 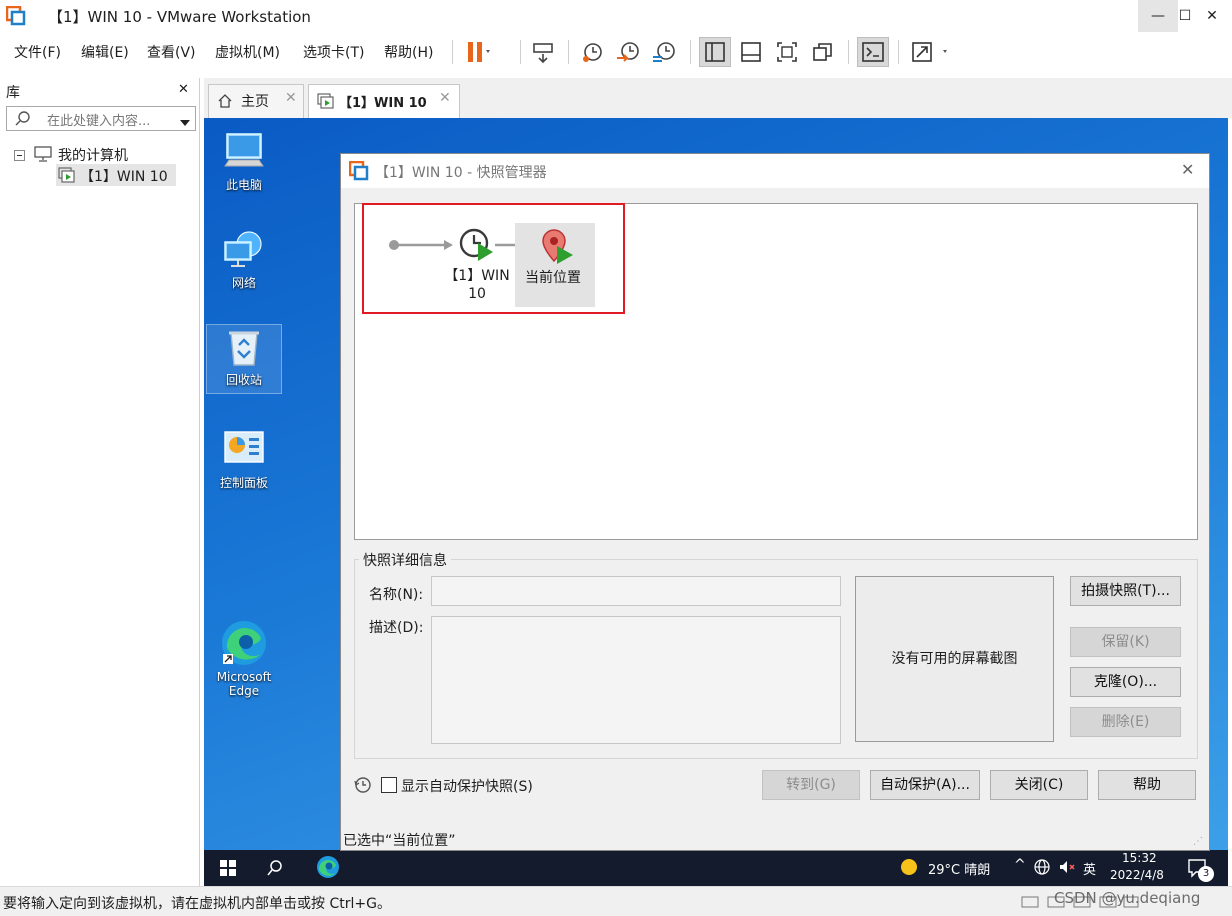 I want to click on delete-button: 删除(E), so click(x=1125, y=722).